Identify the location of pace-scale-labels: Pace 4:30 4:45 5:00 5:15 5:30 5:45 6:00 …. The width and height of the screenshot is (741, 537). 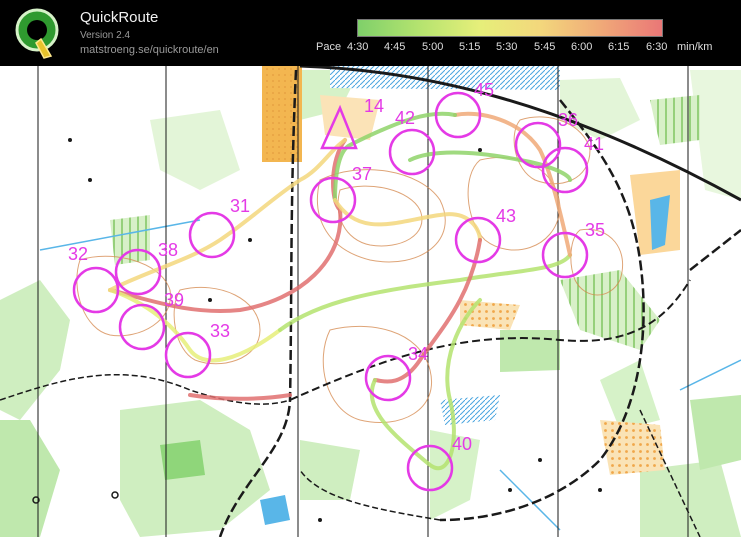
(526, 48).